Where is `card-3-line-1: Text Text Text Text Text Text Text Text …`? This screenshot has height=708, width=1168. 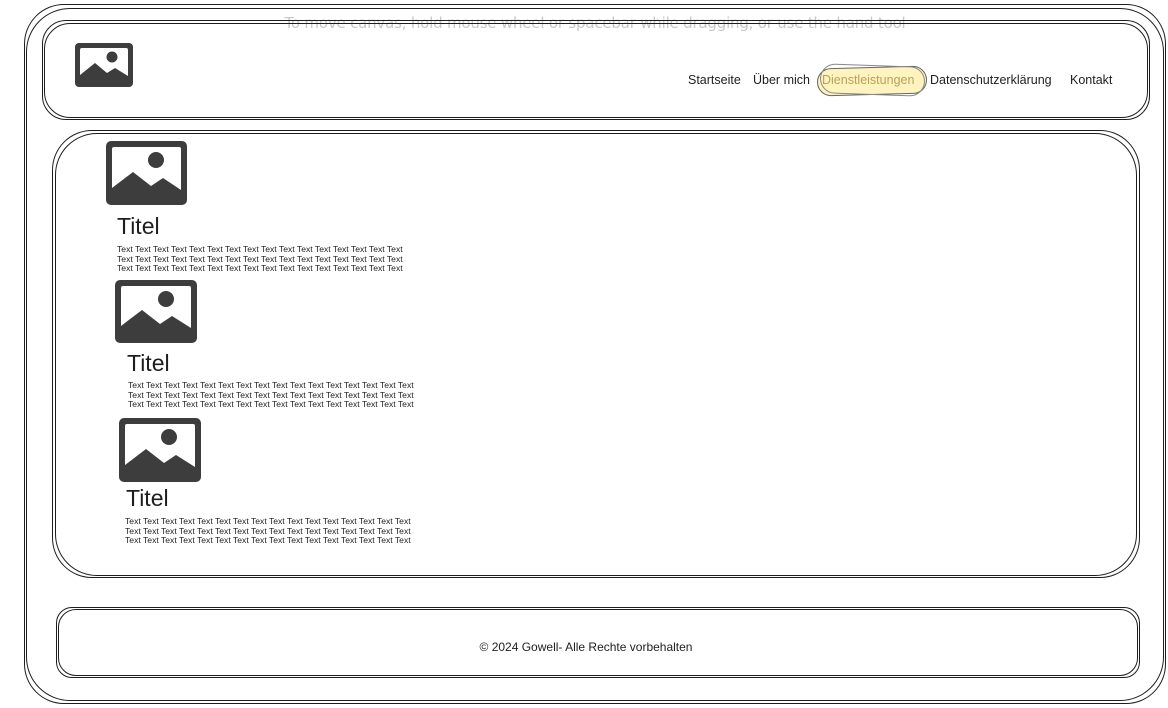 card-3-line-1: Text Text Text Text Text Text Text Text … is located at coordinates (268, 521).